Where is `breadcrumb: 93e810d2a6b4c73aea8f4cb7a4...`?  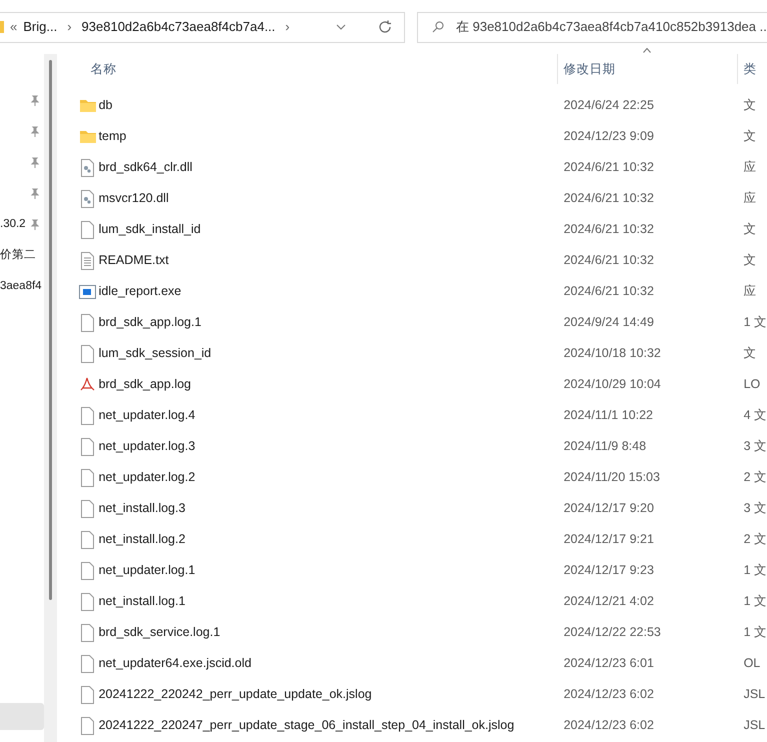 breadcrumb: 93e810d2a6b4c73aea8f4cb7a4... is located at coordinates (179, 27).